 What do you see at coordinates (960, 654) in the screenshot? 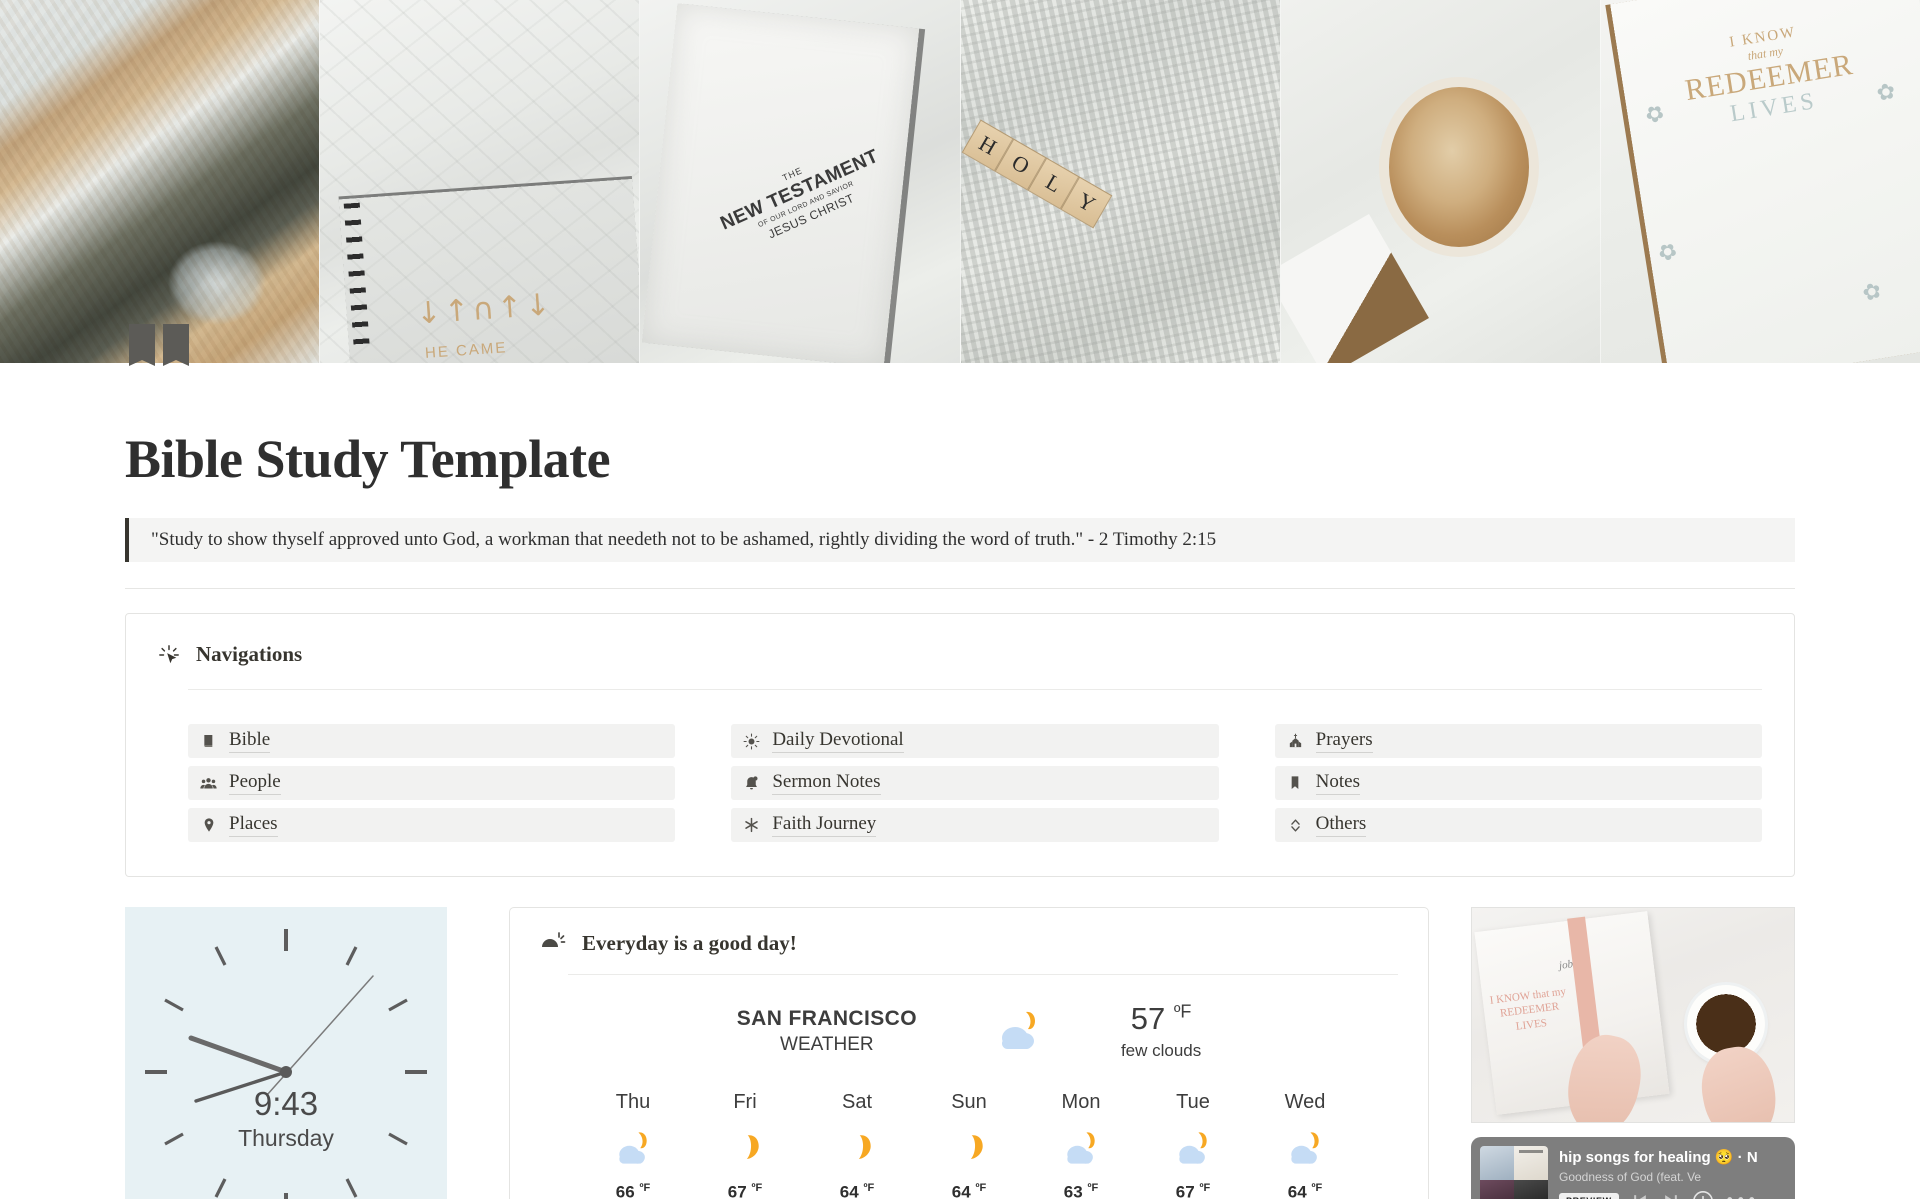
I see `navigations-header: Navigations` at bounding box center [960, 654].